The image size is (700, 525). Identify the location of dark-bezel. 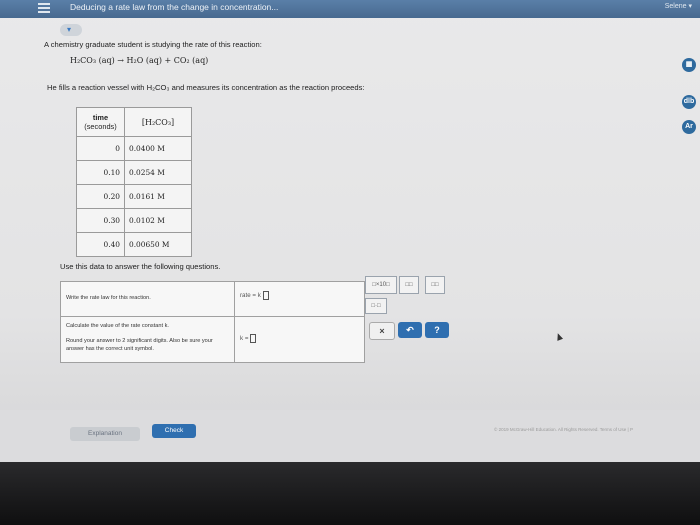
(350, 493).